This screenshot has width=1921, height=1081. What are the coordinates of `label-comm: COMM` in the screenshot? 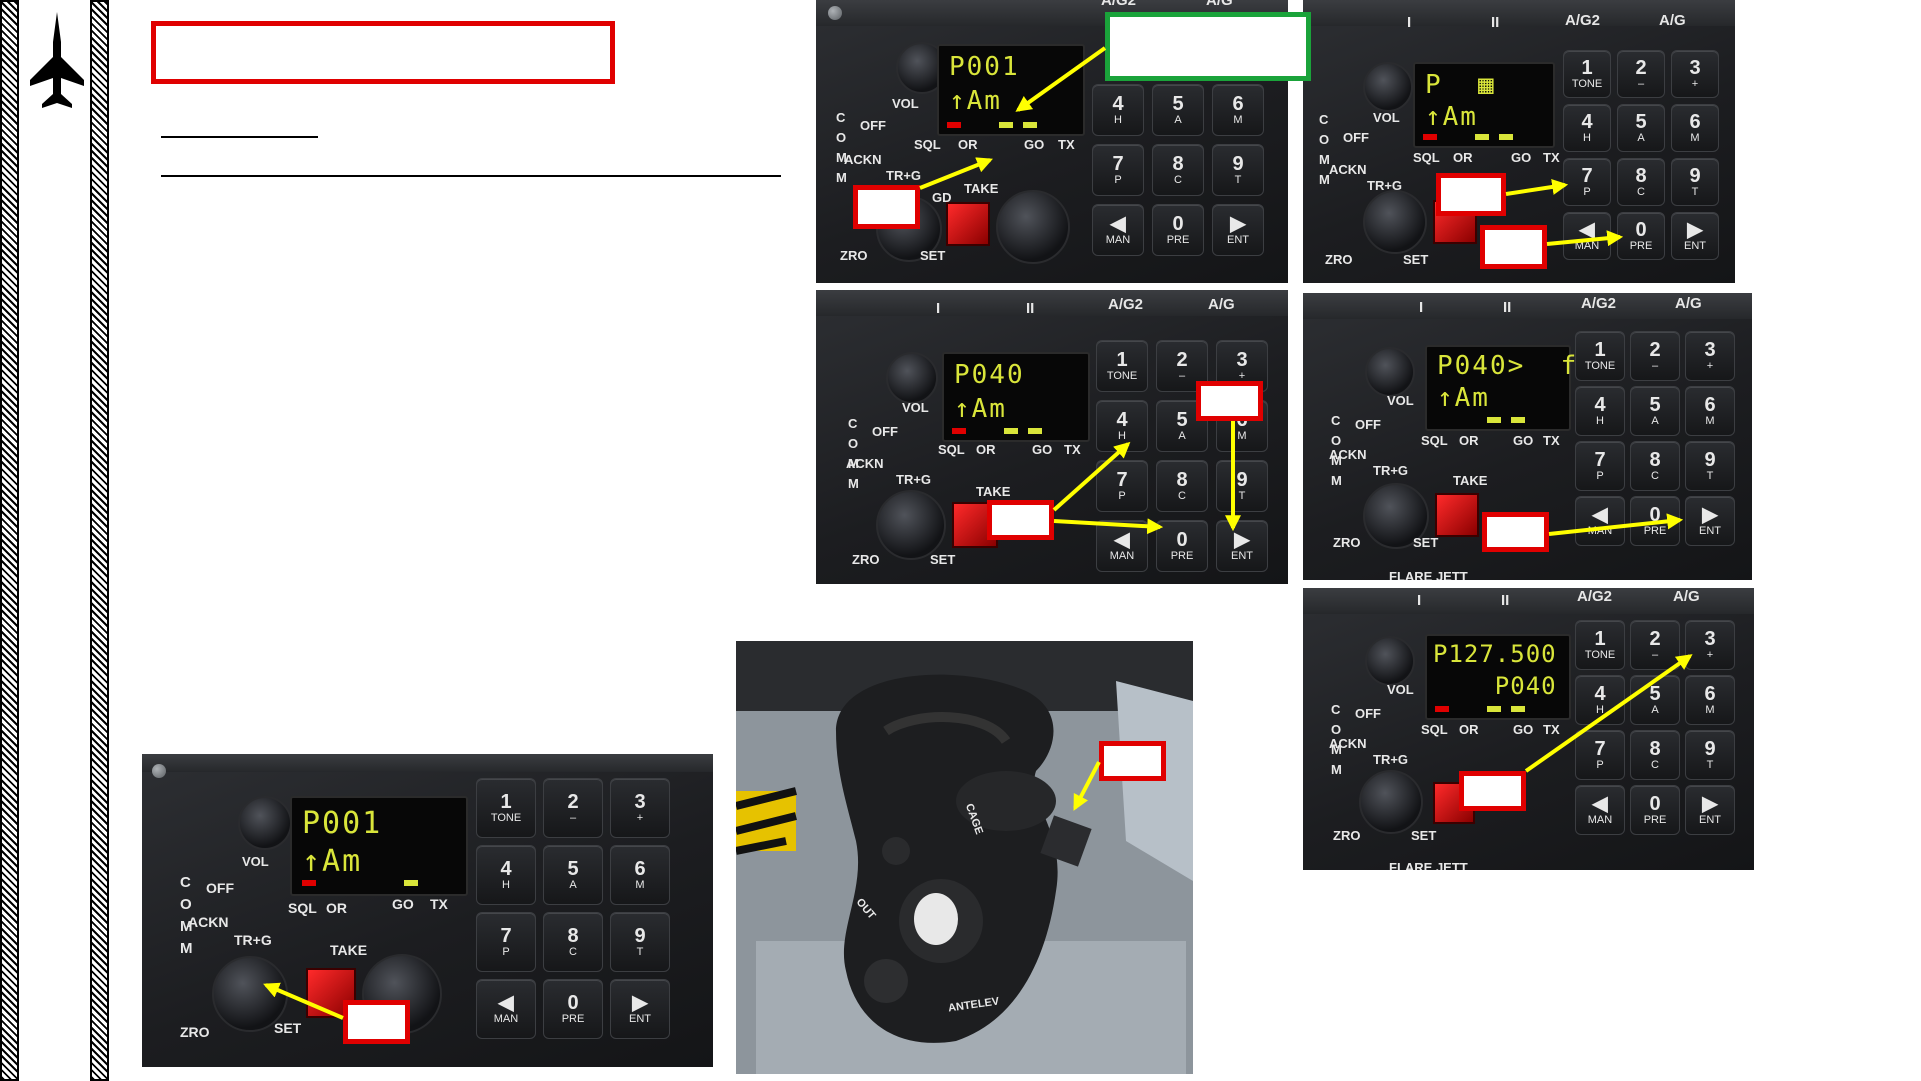 It's located at (1324, 149).